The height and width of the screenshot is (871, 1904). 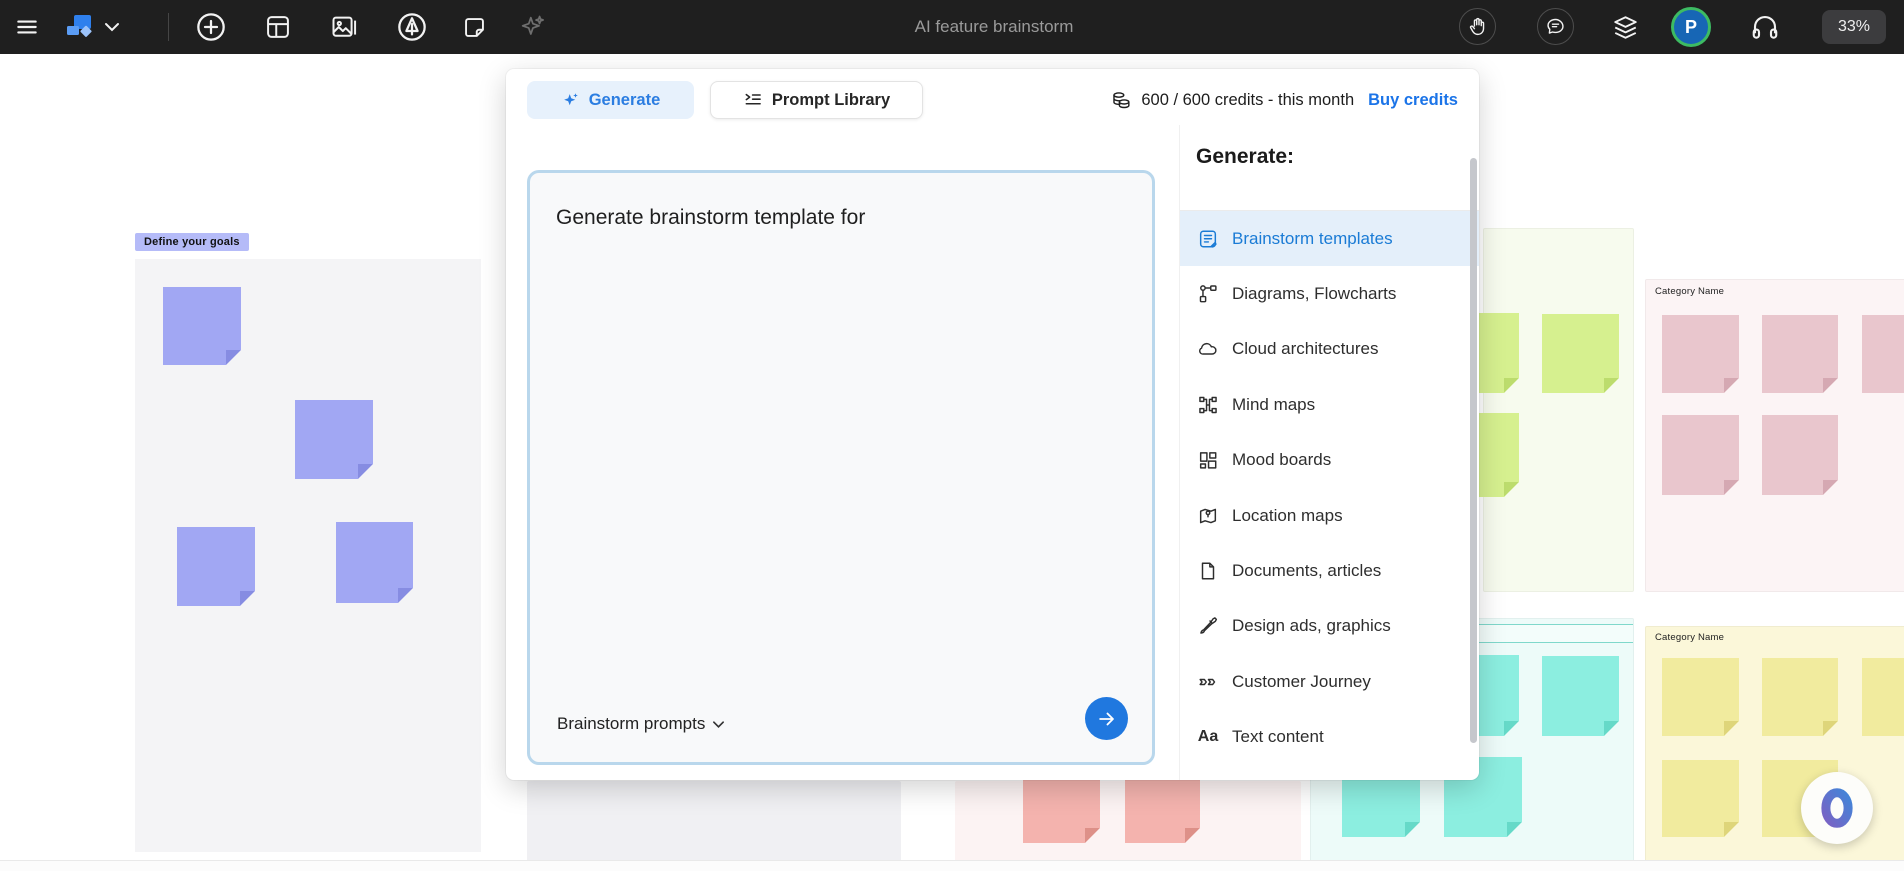 I want to click on opera-sidebar-badge, so click(x=1837, y=808).